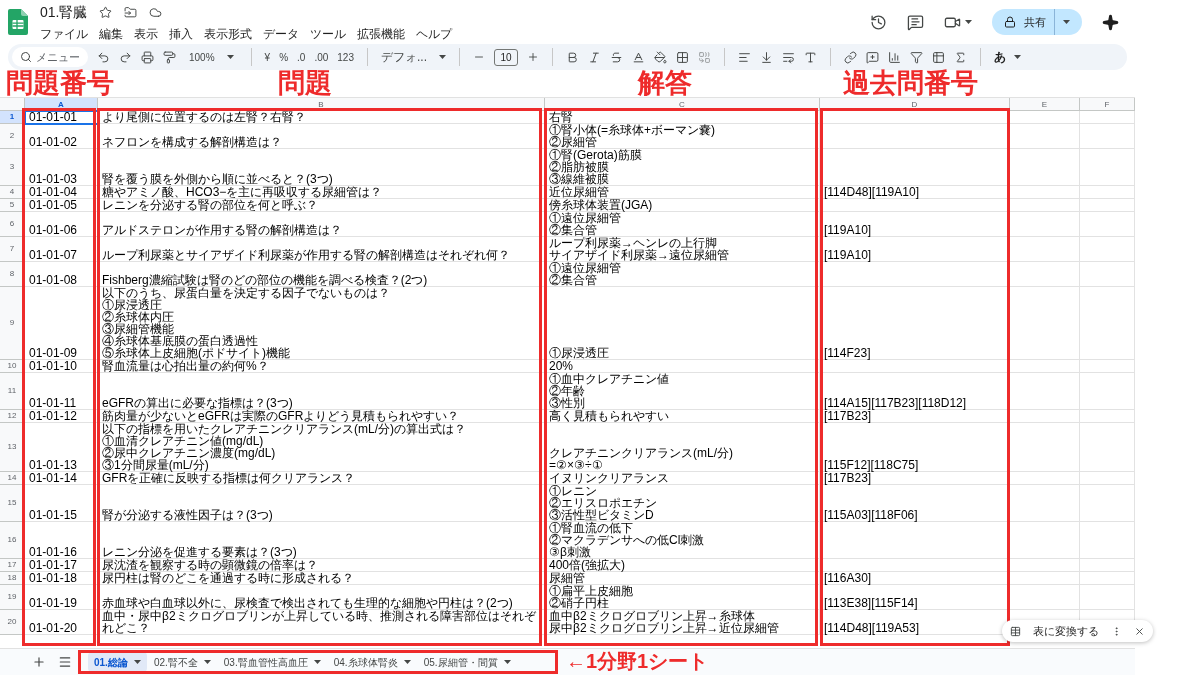  I want to click on folder-icon, so click(131, 12).